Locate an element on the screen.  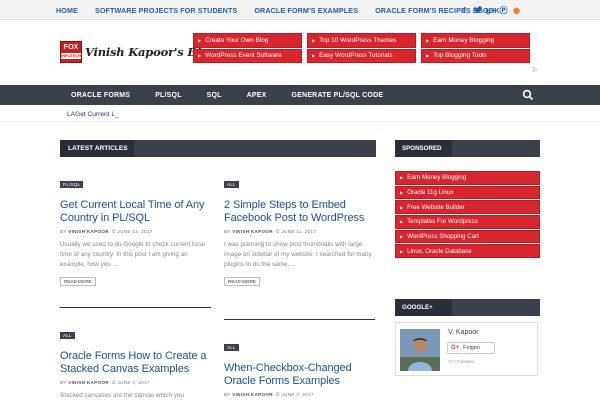
post-meta: BY VINISH KAPOOR ⏱ JUNE 13, 2017 is located at coordinates (106, 231).